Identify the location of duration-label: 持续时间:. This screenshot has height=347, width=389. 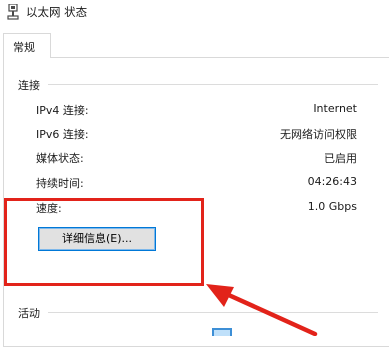
(60, 183).